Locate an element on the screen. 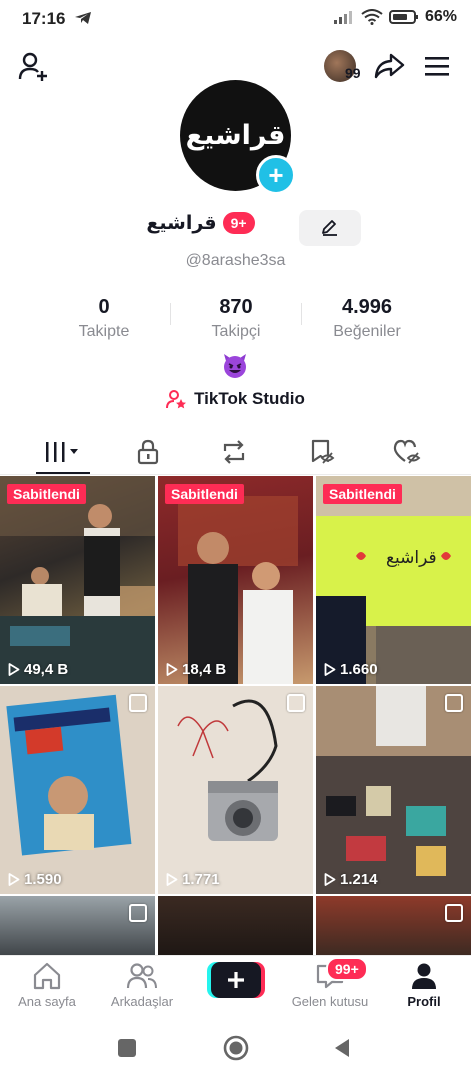 The height and width of the screenshot is (1080, 471). view-count: 18,4 B is located at coordinates (196, 669).